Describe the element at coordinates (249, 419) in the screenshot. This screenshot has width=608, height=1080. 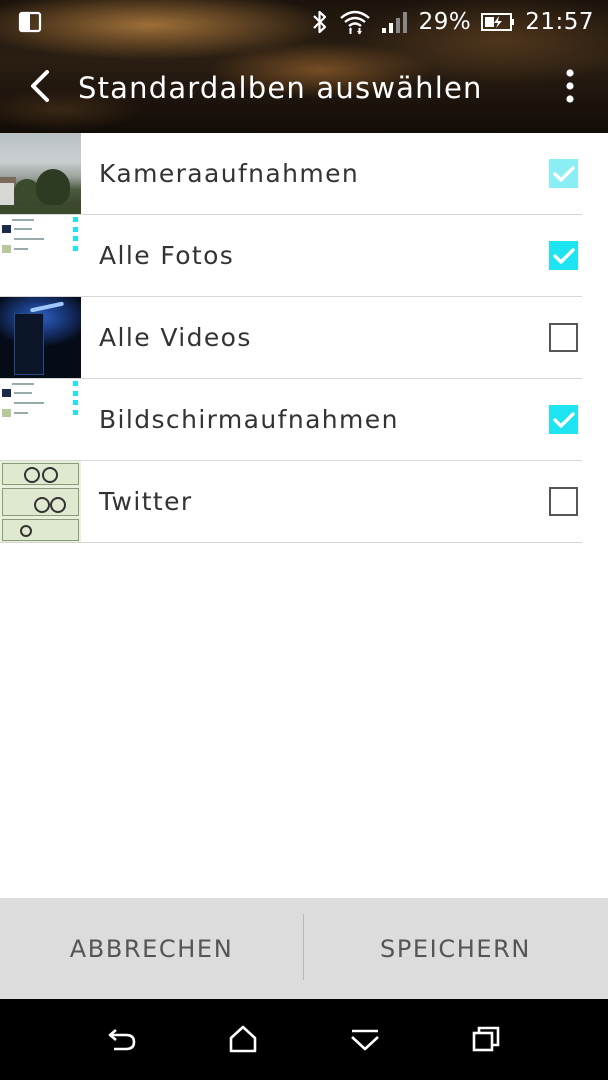
I see `album-label: Bildschirmaufnahmen` at that location.